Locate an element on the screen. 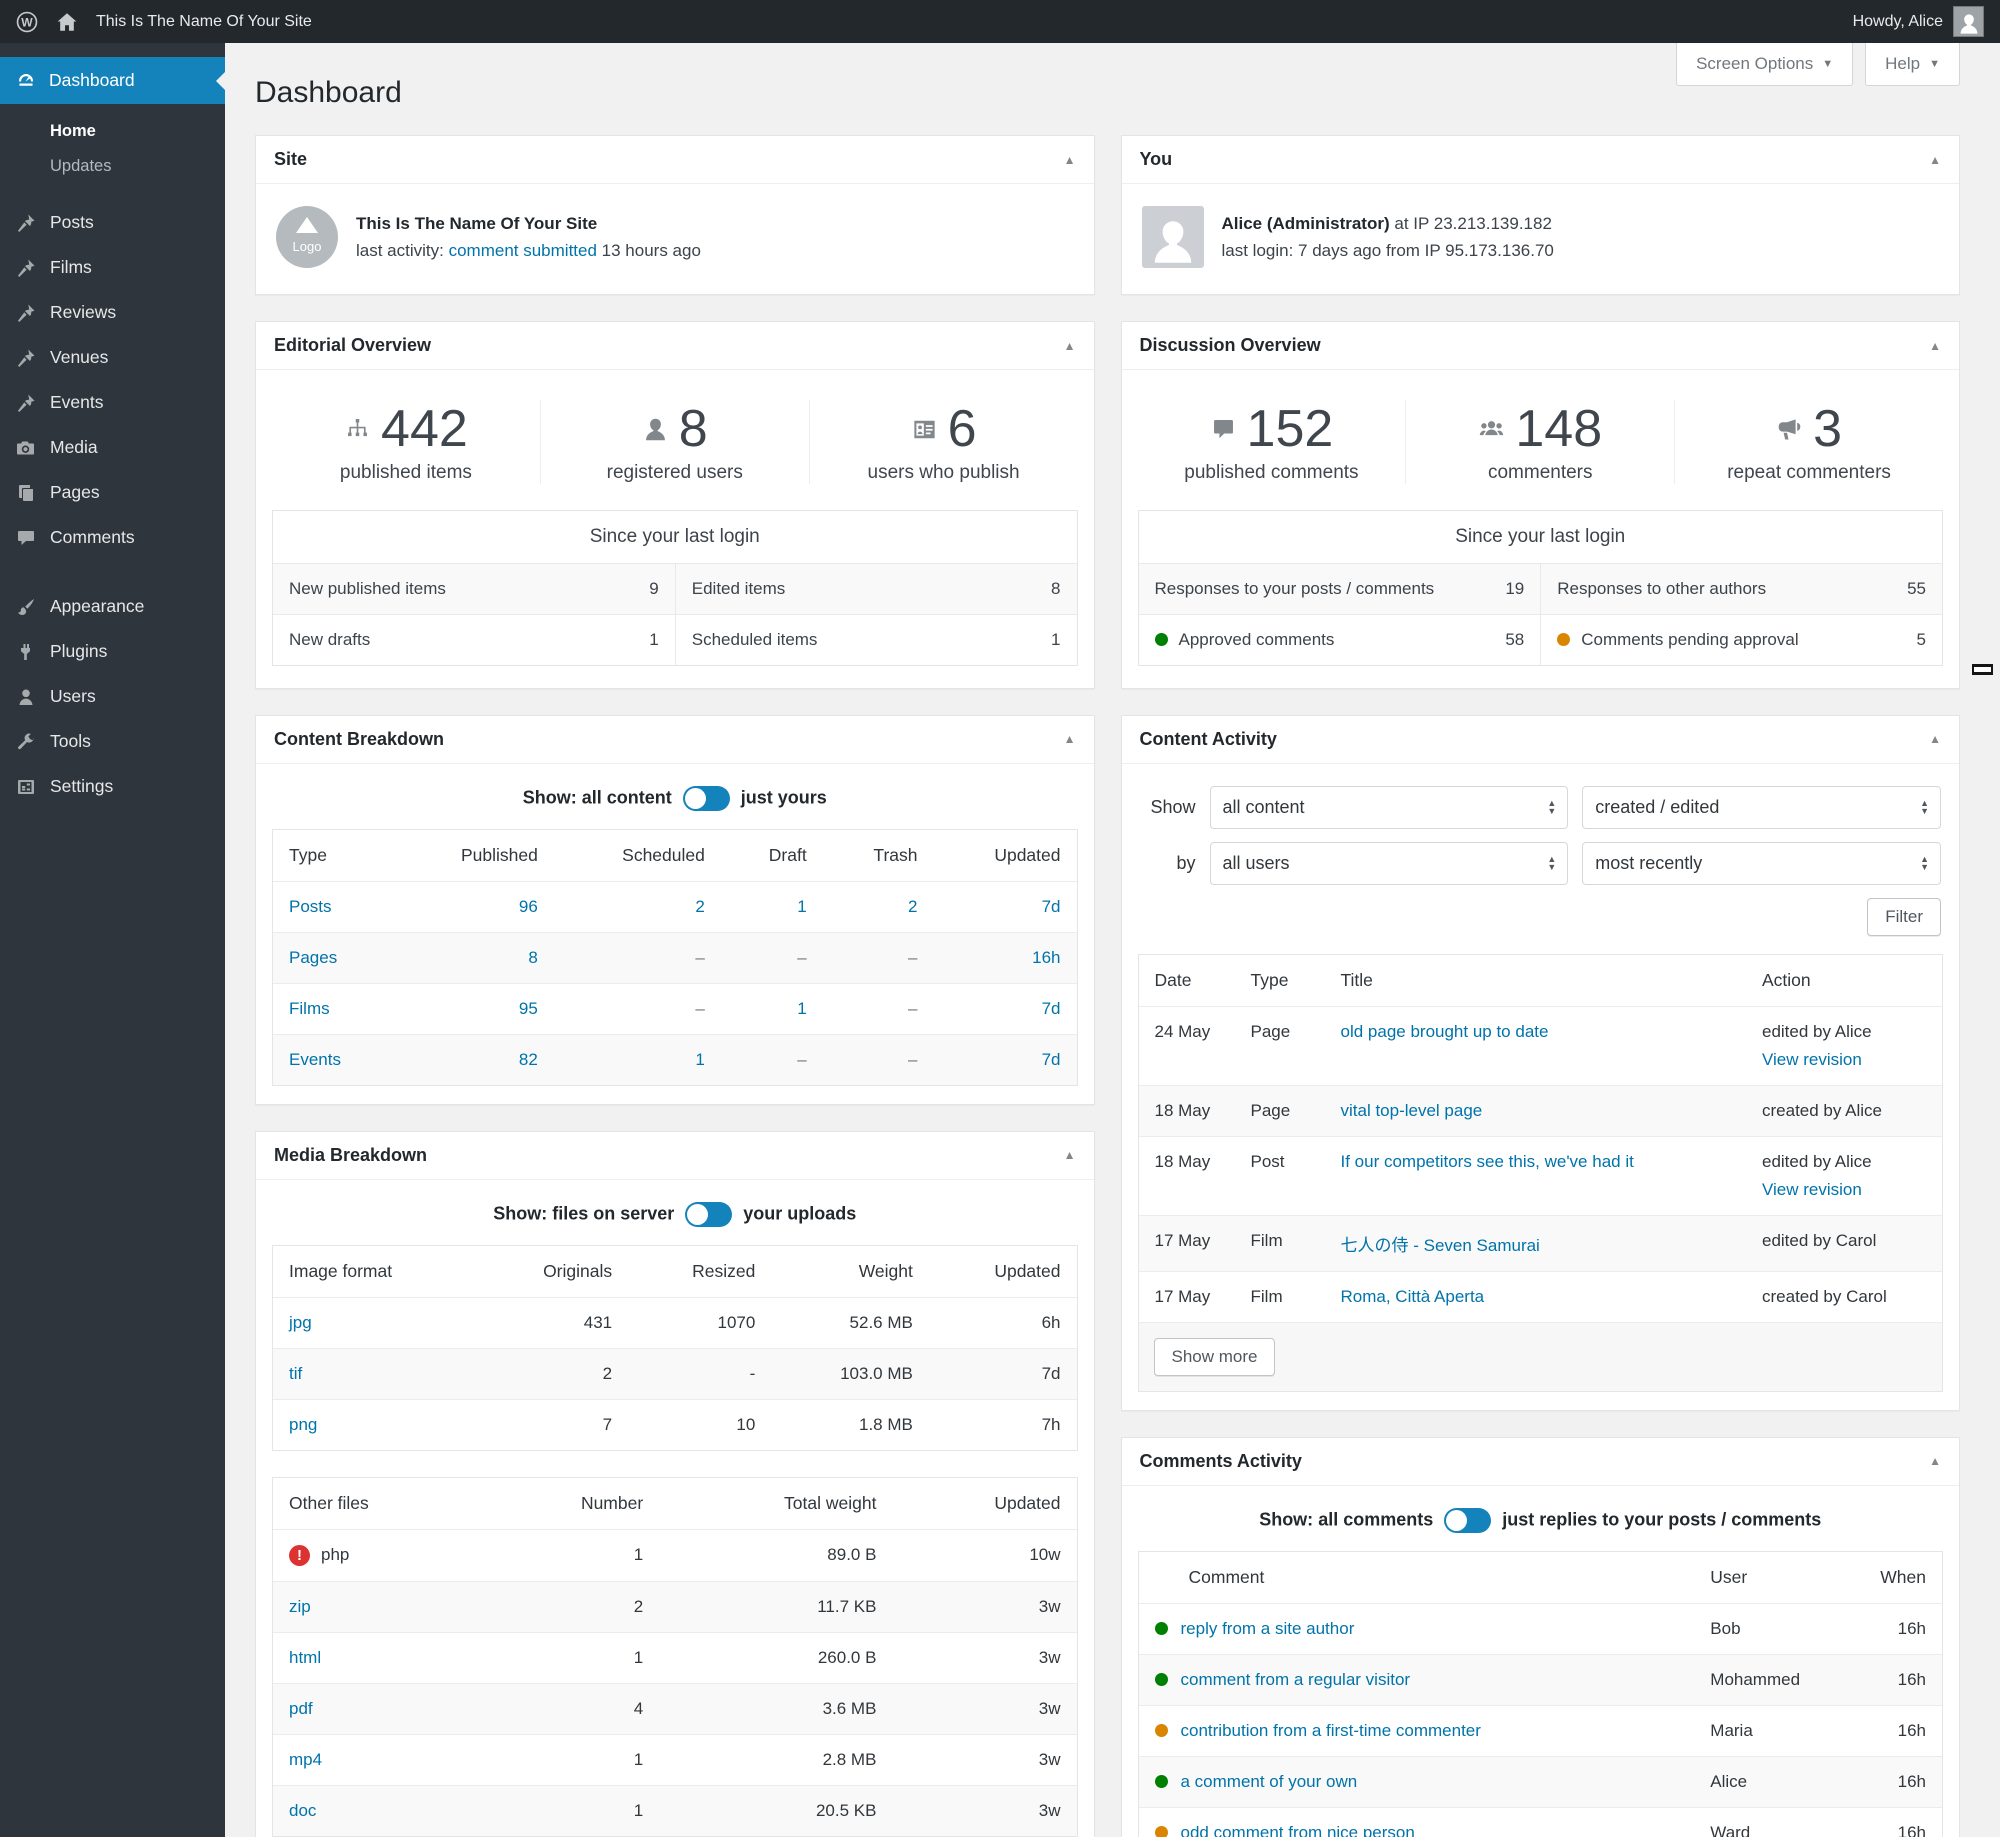  sidebar-item: Comments is located at coordinates (112, 537).